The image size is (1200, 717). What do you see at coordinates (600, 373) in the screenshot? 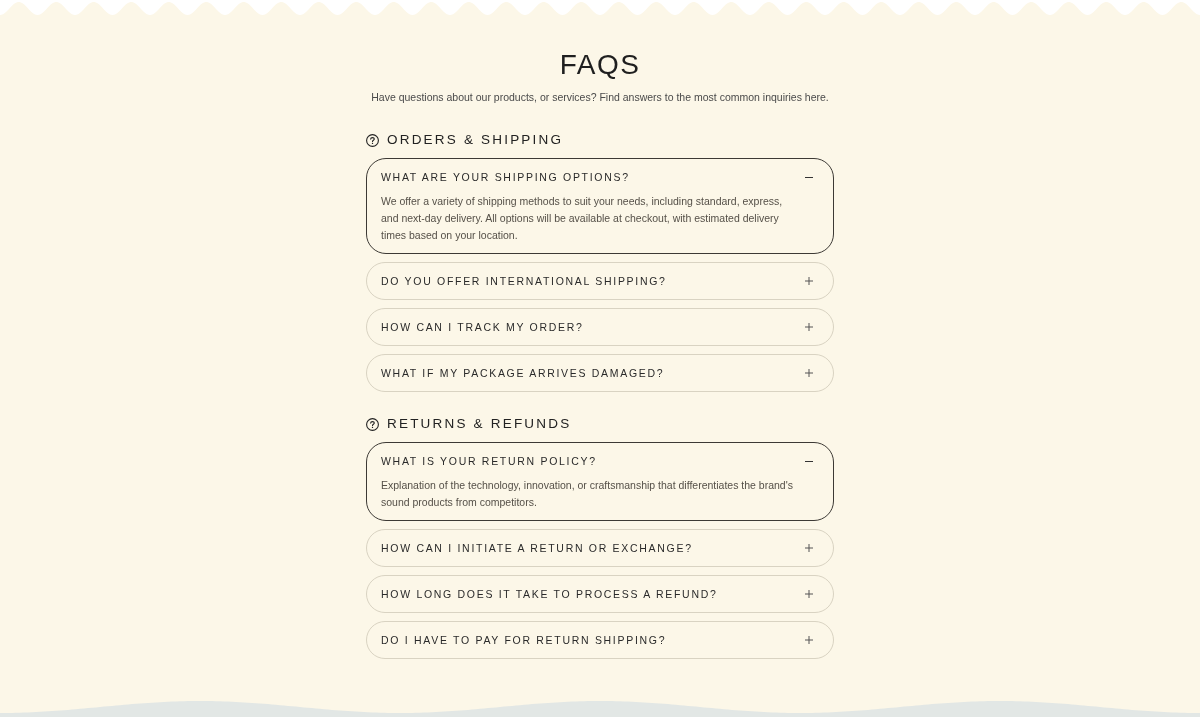
I see `faq-question: WHAT IF MY PACKAGE ARRIVES DAMAGED?` at bounding box center [600, 373].